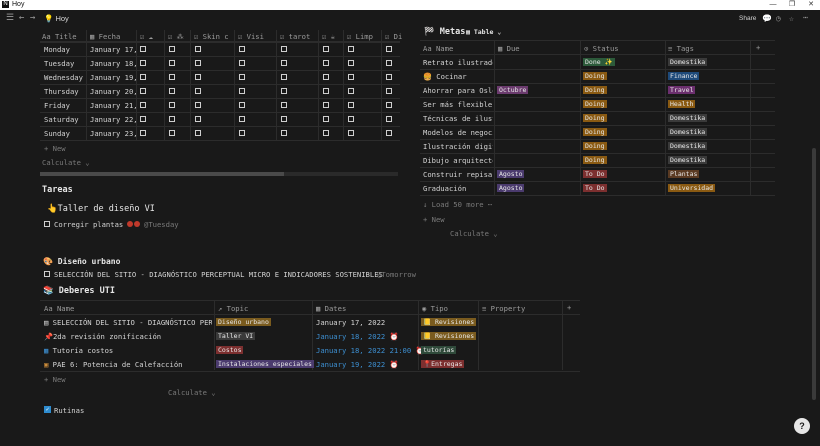 The image size is (820, 446). What do you see at coordinates (747, 18) in the screenshot?
I see `share-button: Share` at bounding box center [747, 18].